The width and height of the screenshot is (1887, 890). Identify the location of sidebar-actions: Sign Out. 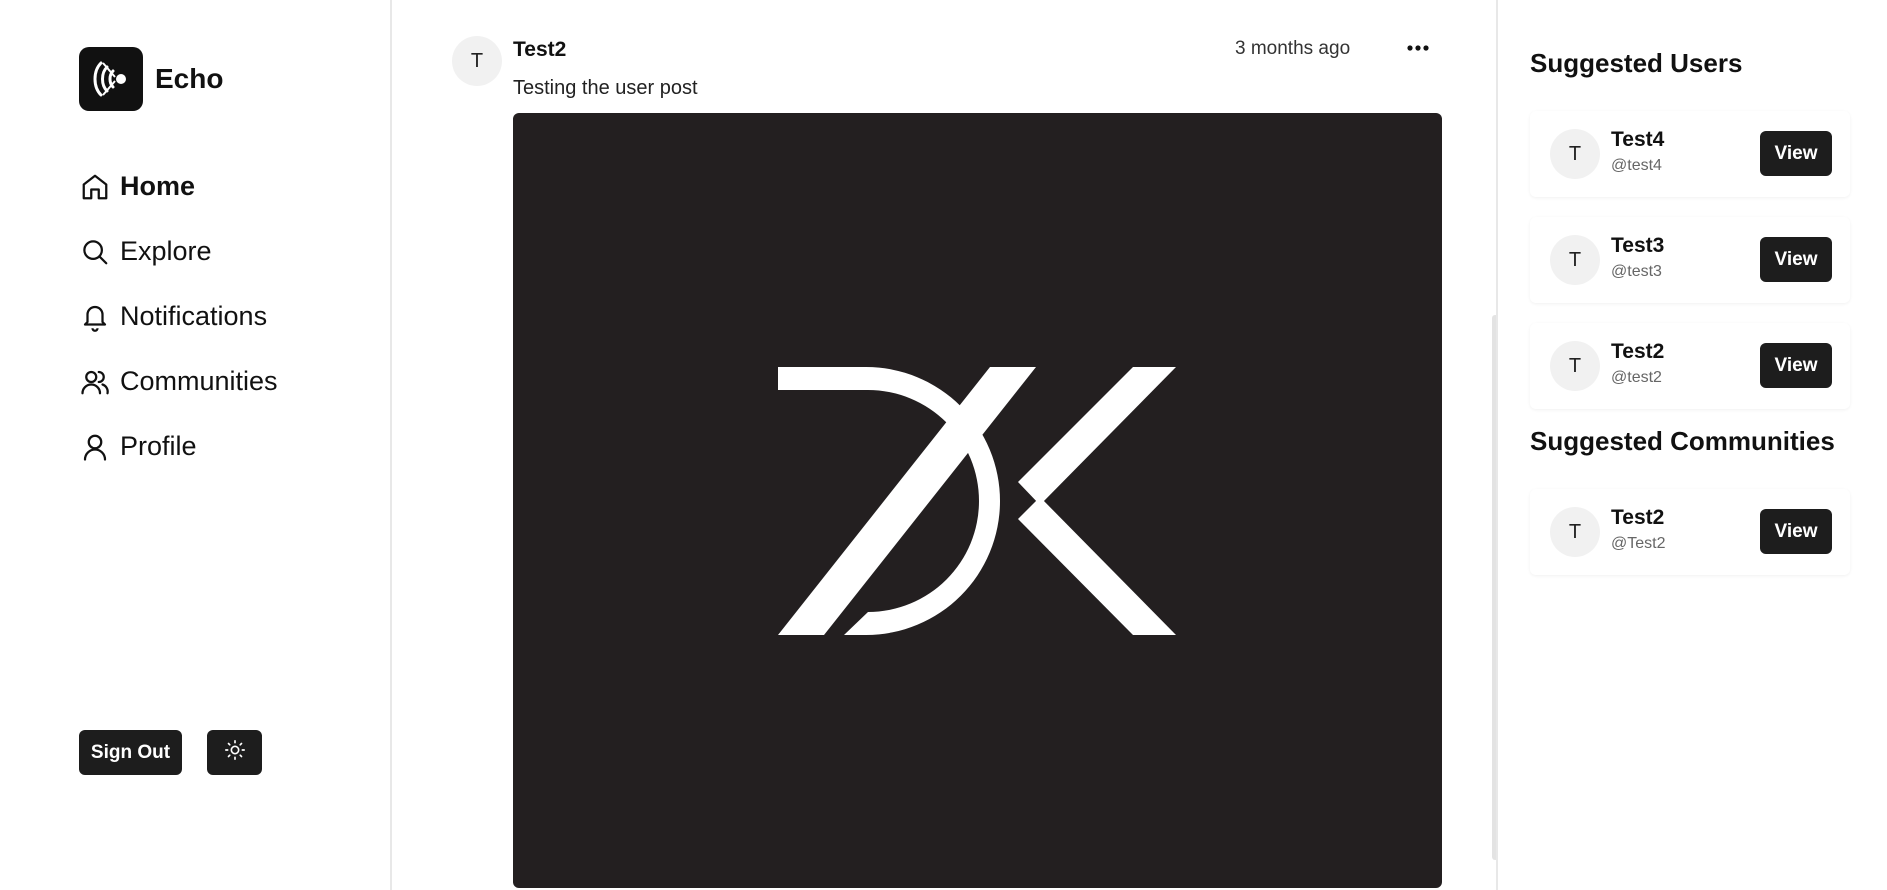
(170, 752).